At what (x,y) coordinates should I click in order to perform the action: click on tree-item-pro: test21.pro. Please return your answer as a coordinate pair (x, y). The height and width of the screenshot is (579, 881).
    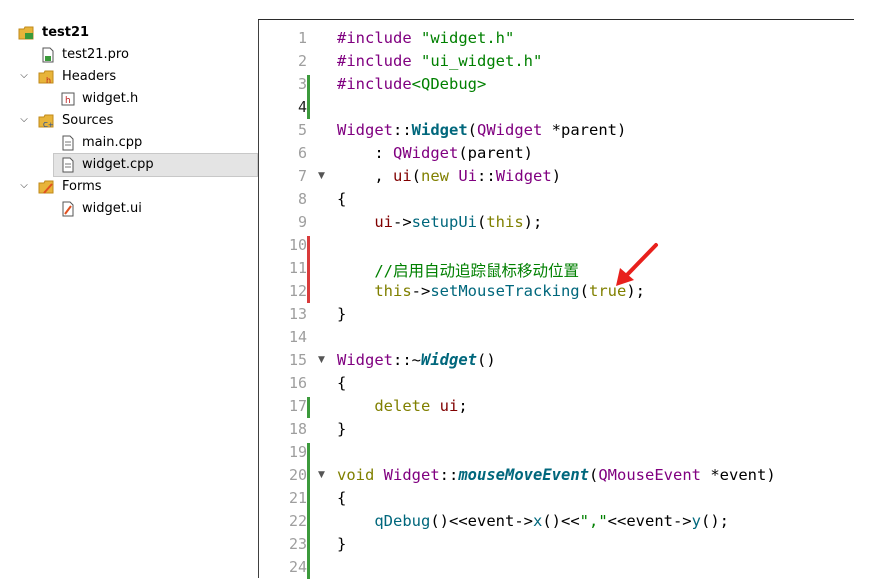
    Looking at the image, I should click on (129, 55).